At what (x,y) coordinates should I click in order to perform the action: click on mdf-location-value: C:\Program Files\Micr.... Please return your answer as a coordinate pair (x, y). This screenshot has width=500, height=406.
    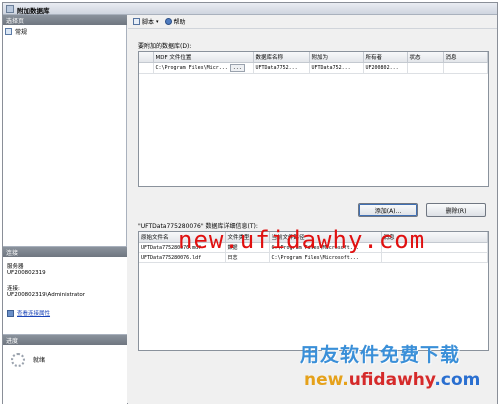
    Looking at the image, I should click on (191, 68).